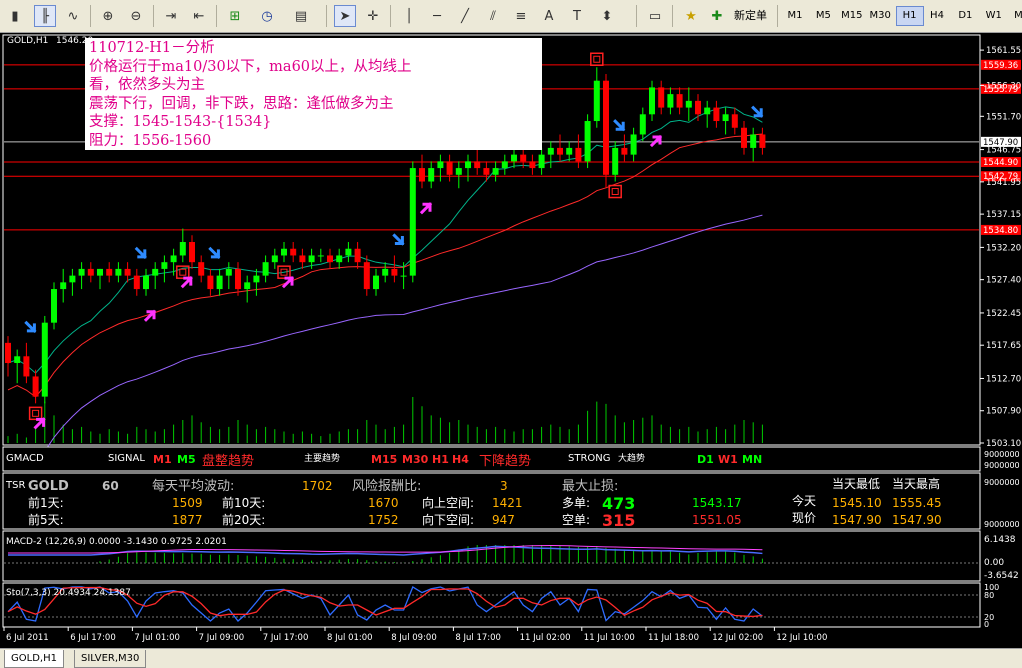 This screenshot has width=1022, height=668. I want to click on new-order-icon: ✚, so click(717, 16).